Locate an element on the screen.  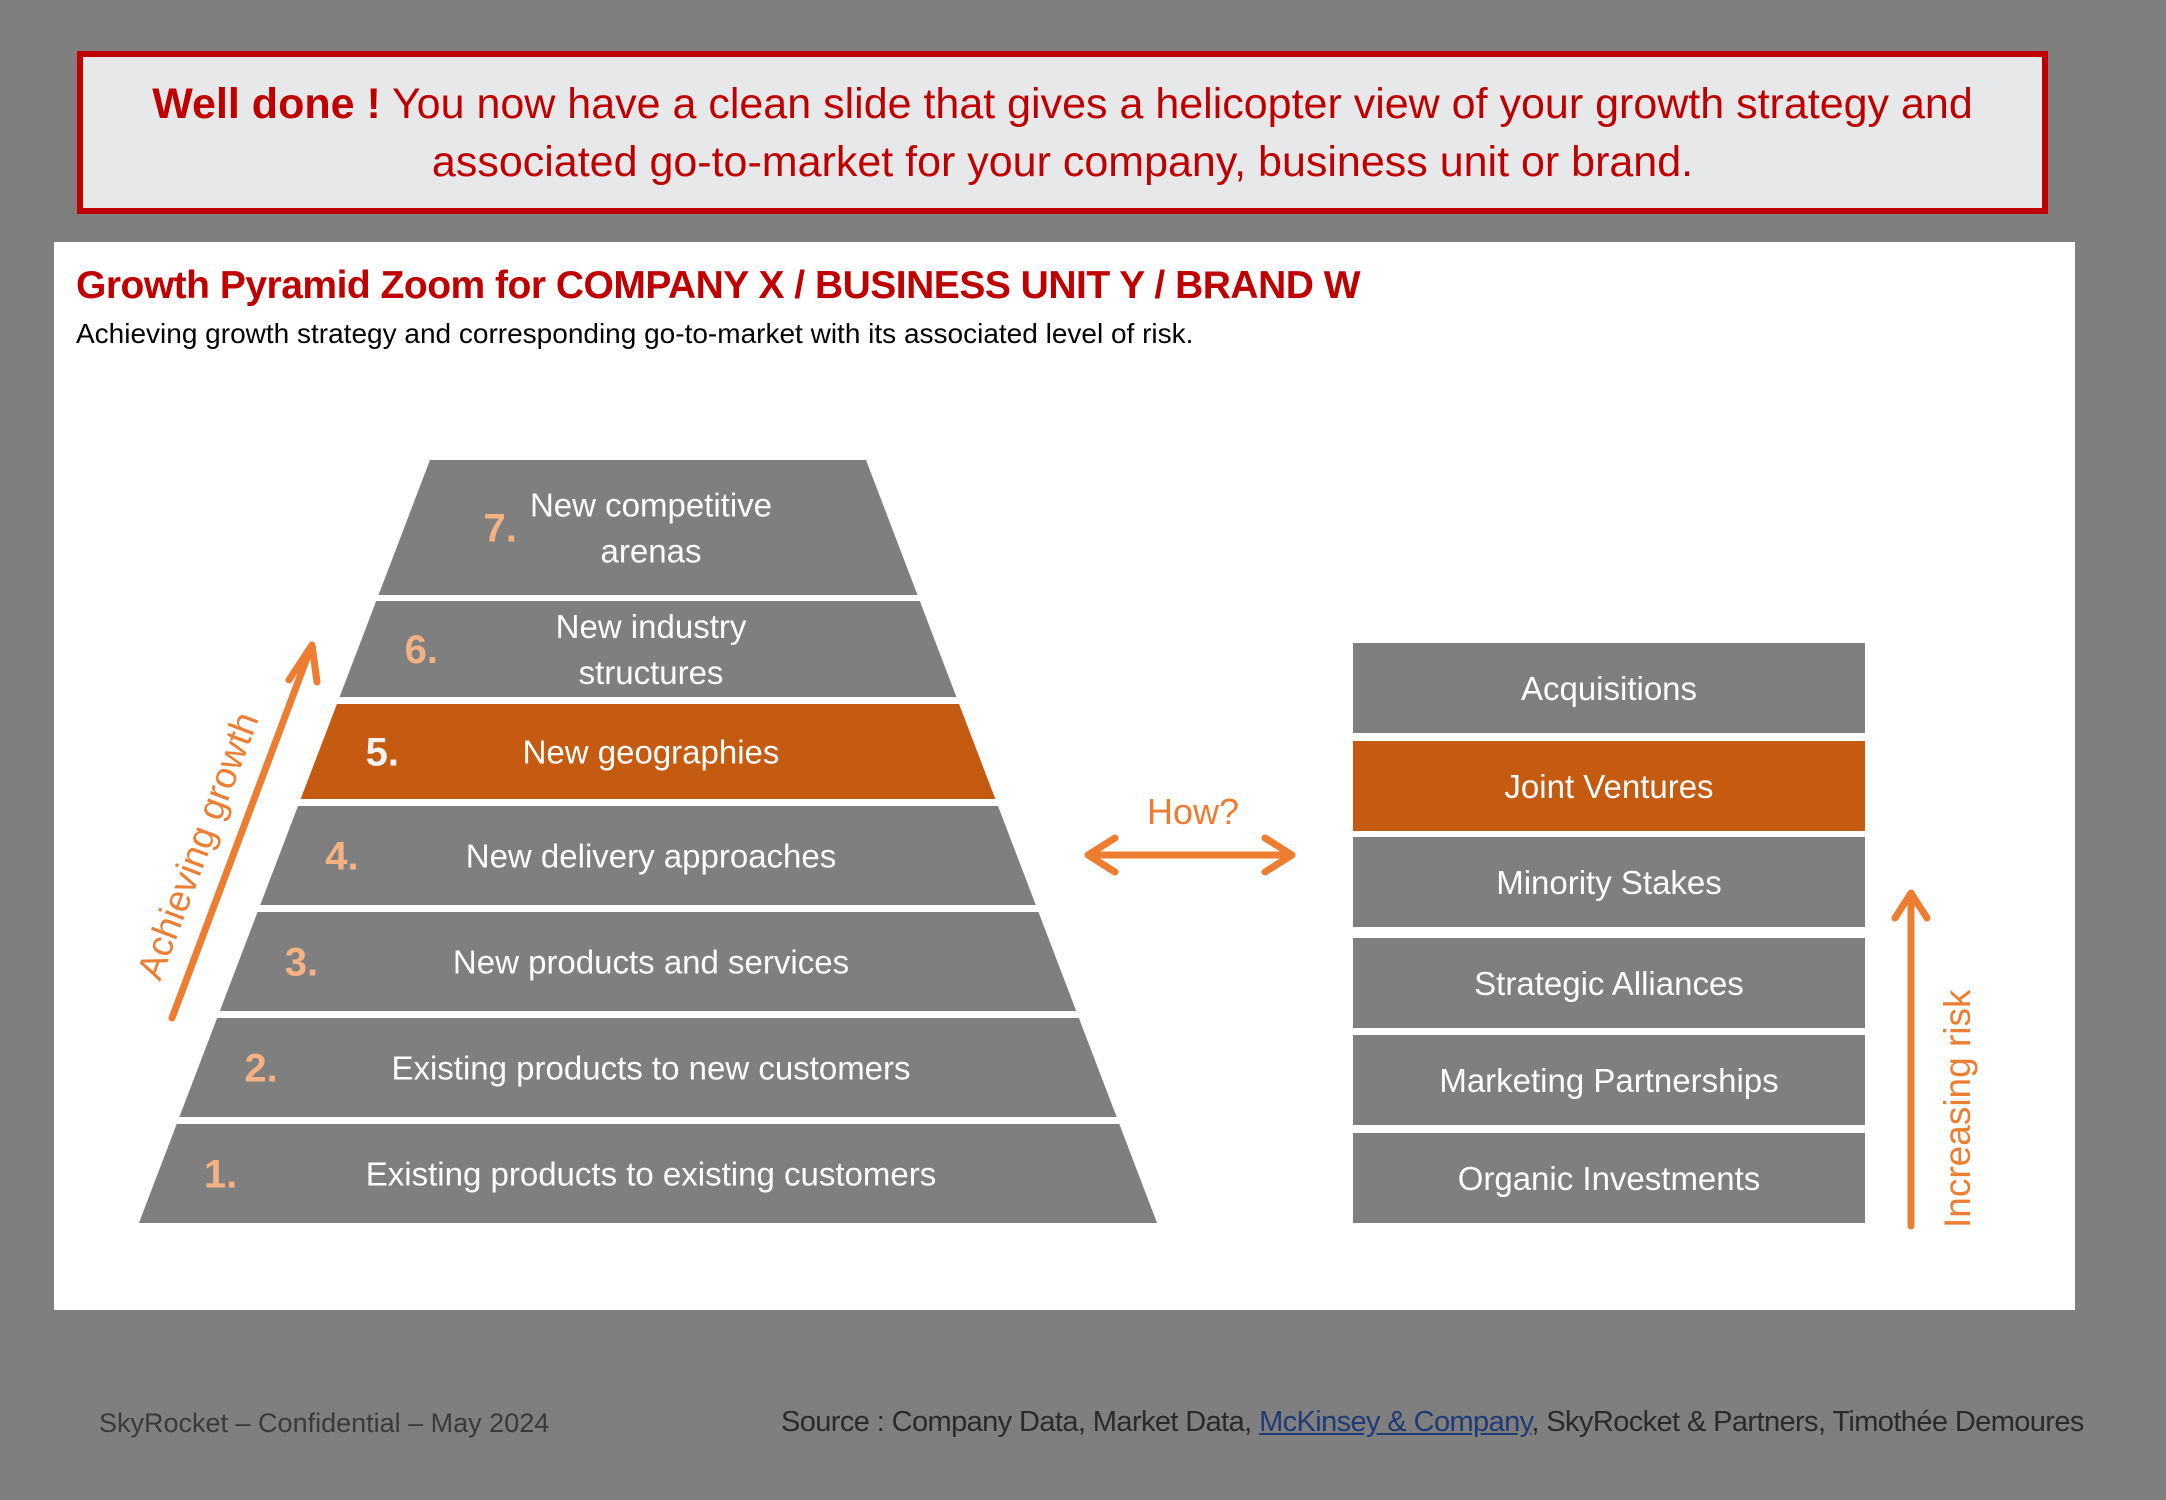
pyramid-tier: 4. New delivery approaches is located at coordinates (648, 855).